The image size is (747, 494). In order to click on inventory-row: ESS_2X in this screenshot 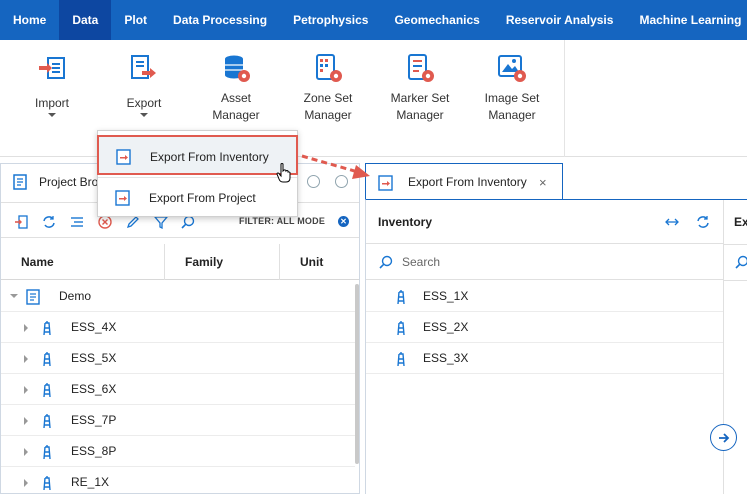, I will do `click(545, 327)`.